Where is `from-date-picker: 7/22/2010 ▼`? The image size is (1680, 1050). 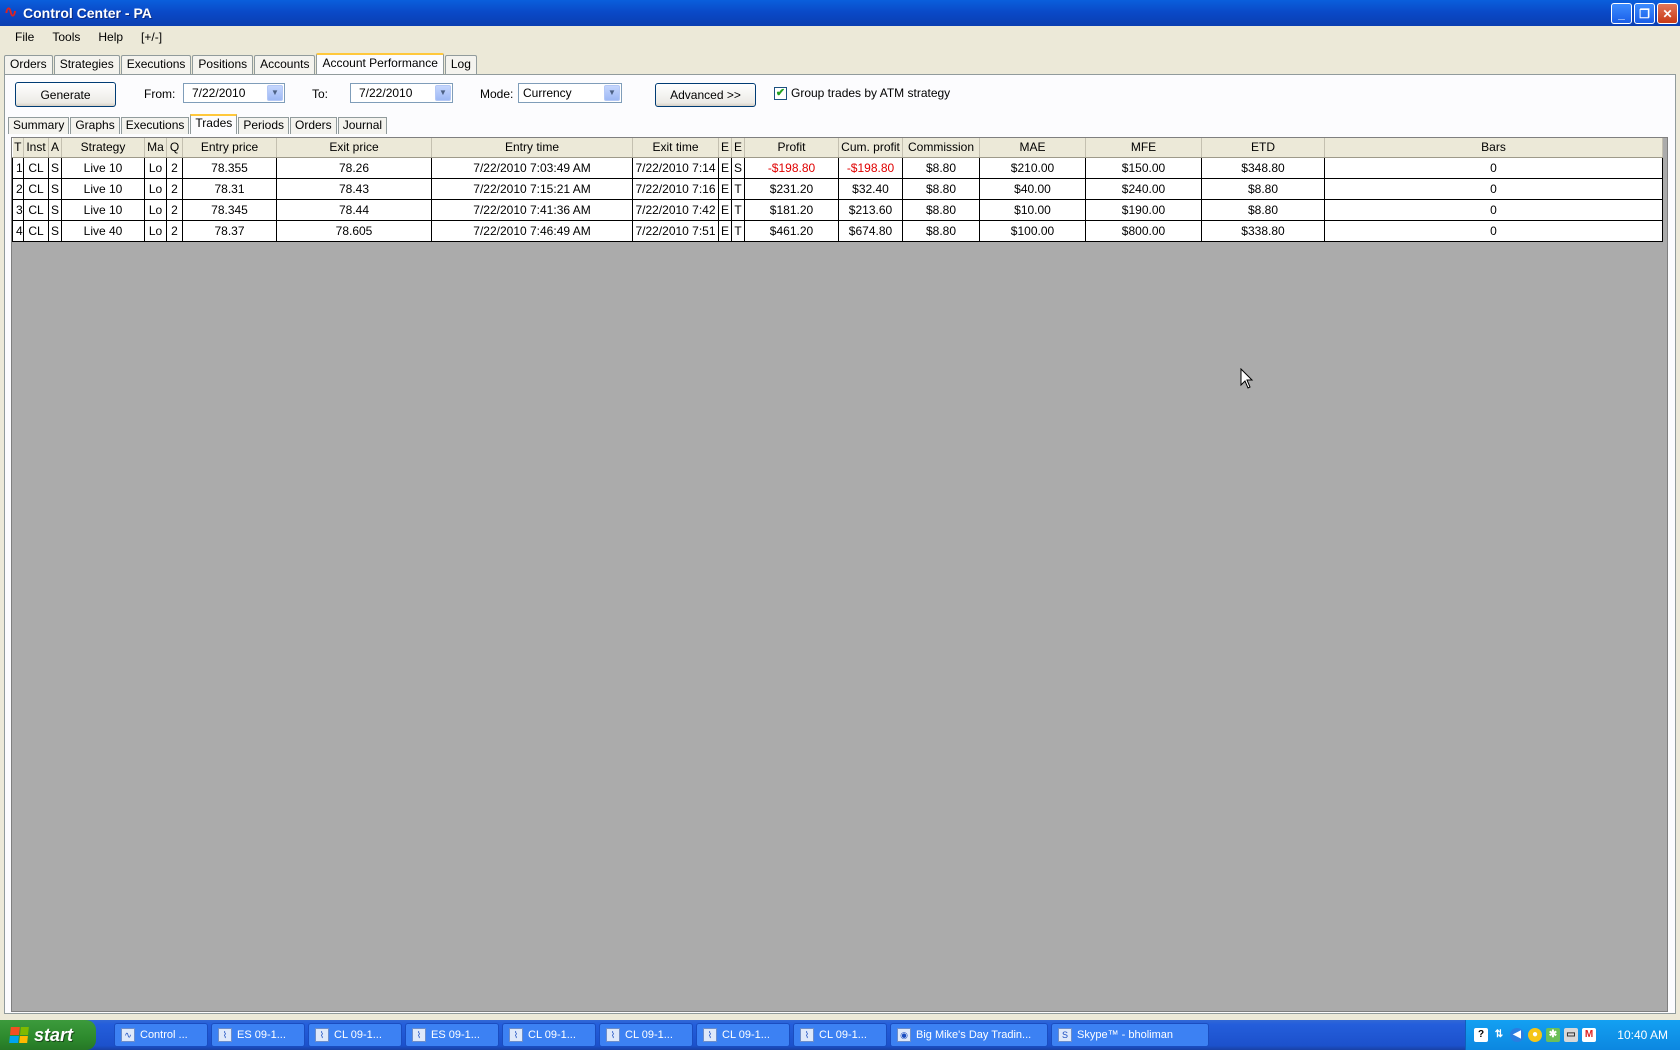 from-date-picker: 7/22/2010 ▼ is located at coordinates (234, 93).